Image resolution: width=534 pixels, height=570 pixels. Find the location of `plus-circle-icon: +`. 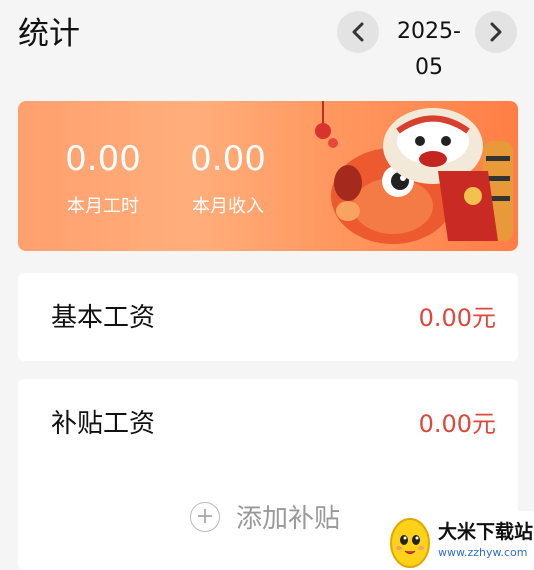

plus-circle-icon: + is located at coordinates (205, 516).